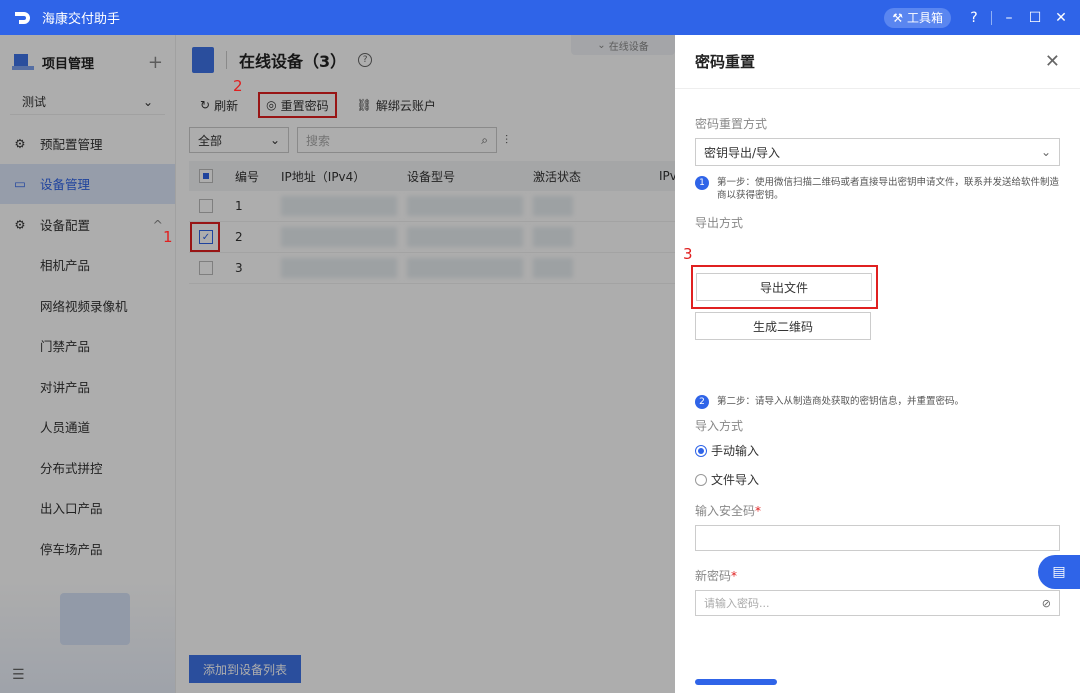  I want to click on column-header-activation: 激活状态, so click(586, 176).